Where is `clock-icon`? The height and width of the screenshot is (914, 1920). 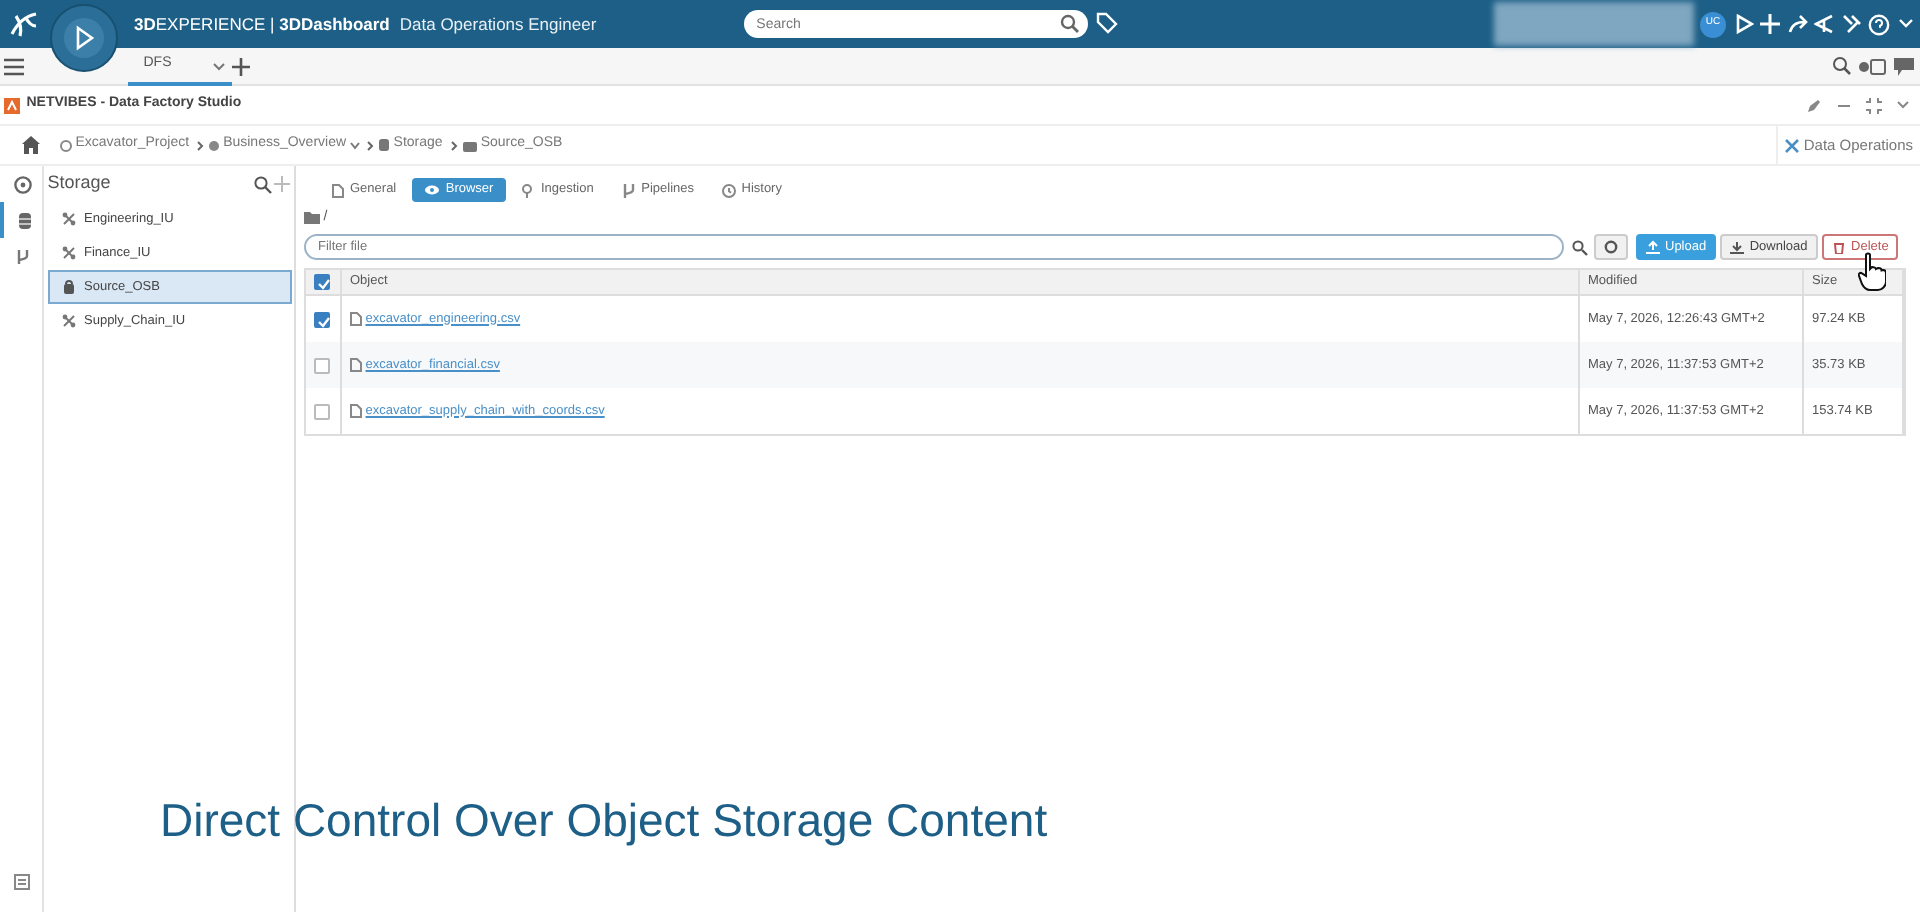 clock-icon is located at coordinates (728, 190).